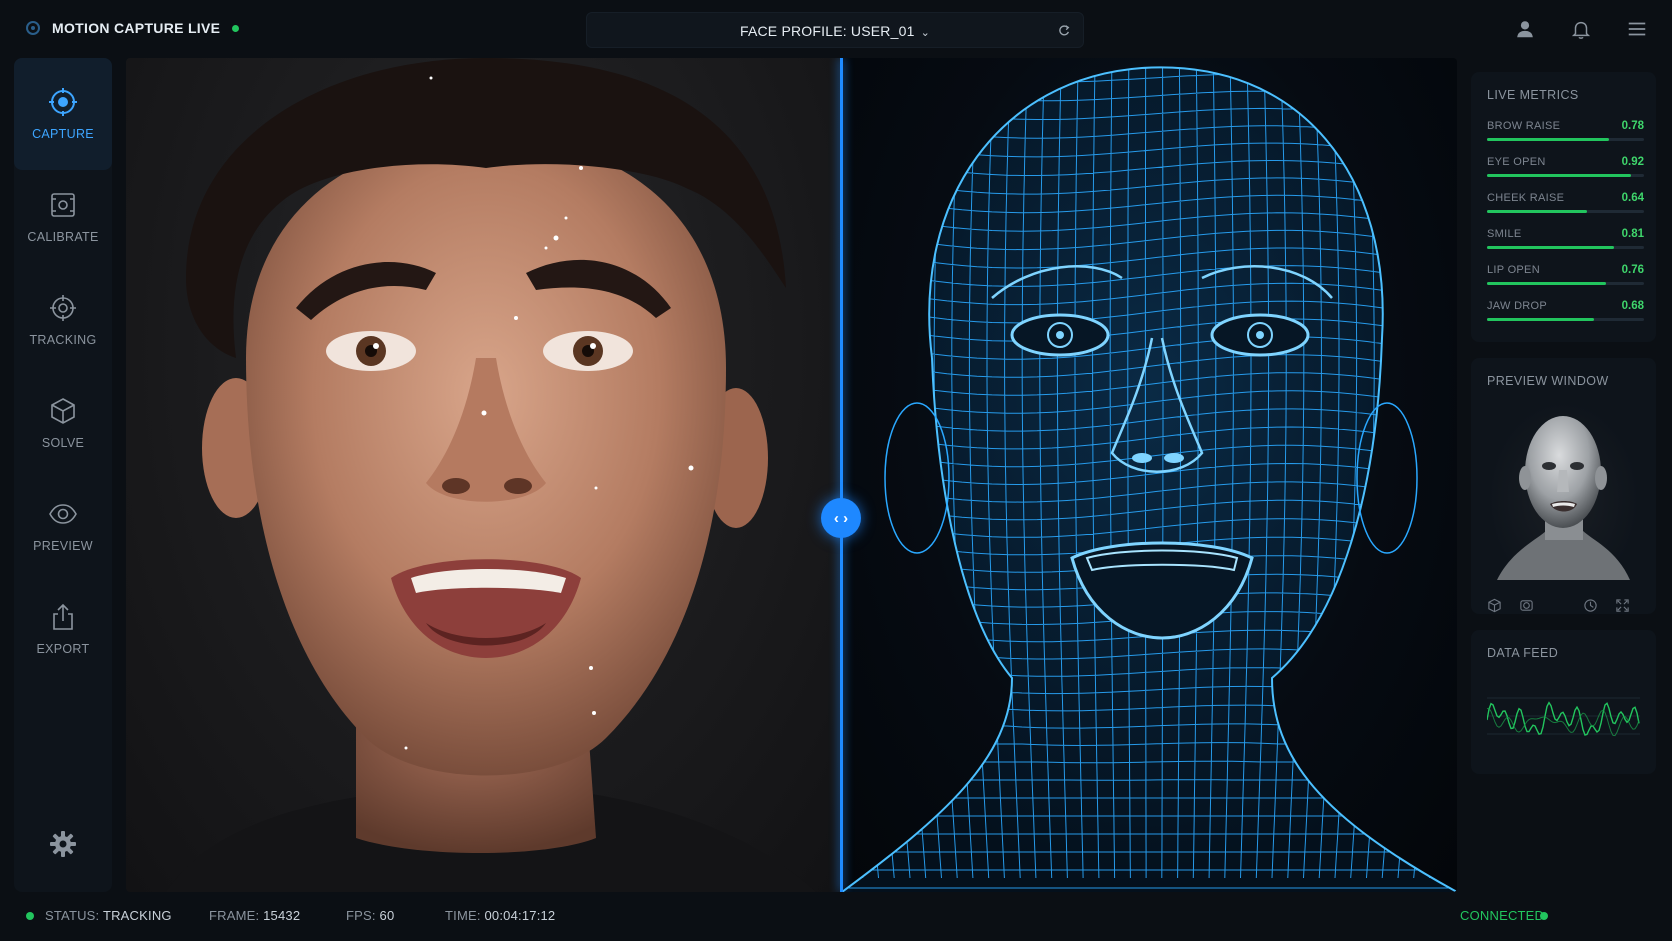 The image size is (1672, 941). I want to click on app-logo-icon, so click(33, 28).